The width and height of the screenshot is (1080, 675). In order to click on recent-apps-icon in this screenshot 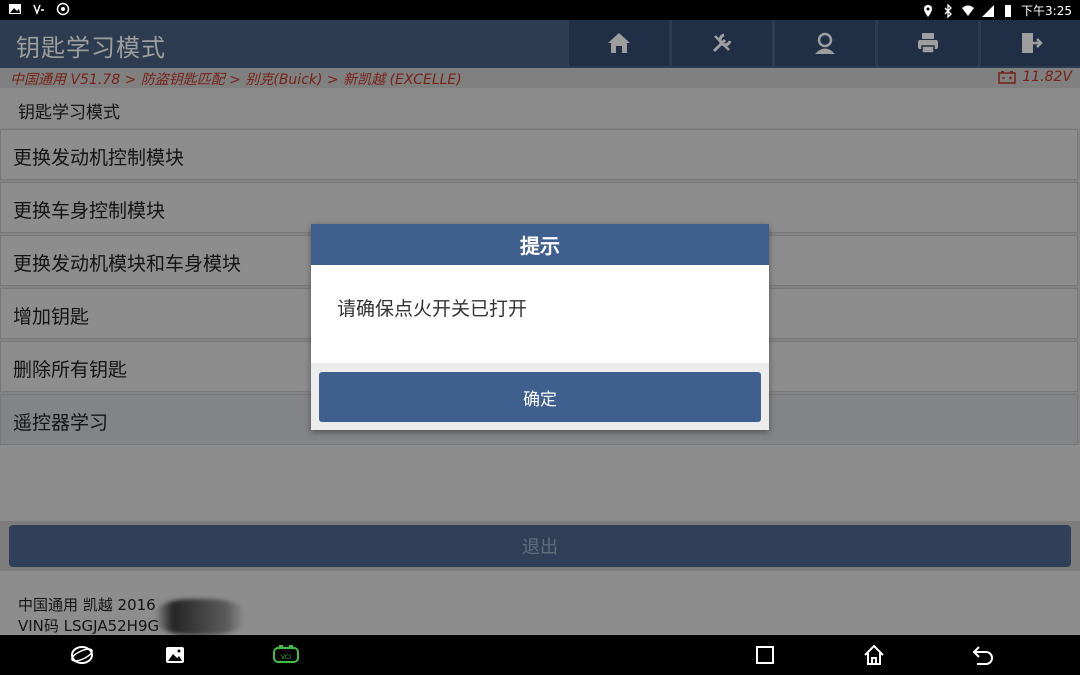, I will do `click(765, 655)`.